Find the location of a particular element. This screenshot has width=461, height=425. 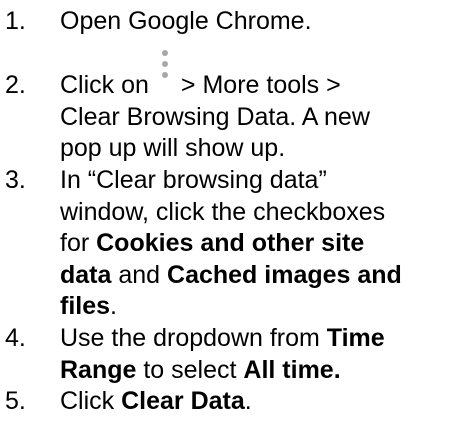

emphasis: Cookies and other site is located at coordinates (230, 243).